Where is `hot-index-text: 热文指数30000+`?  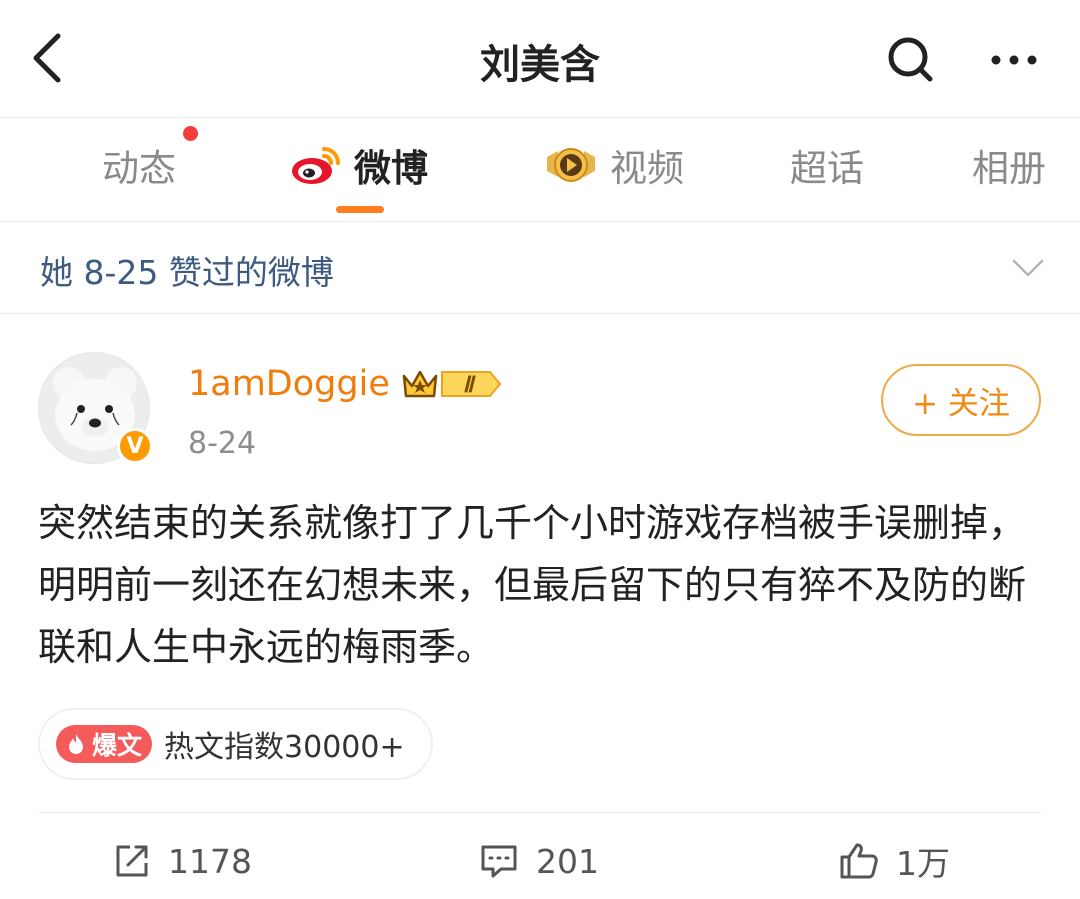 hot-index-text: 热文指数30000+ is located at coordinates (284, 747).